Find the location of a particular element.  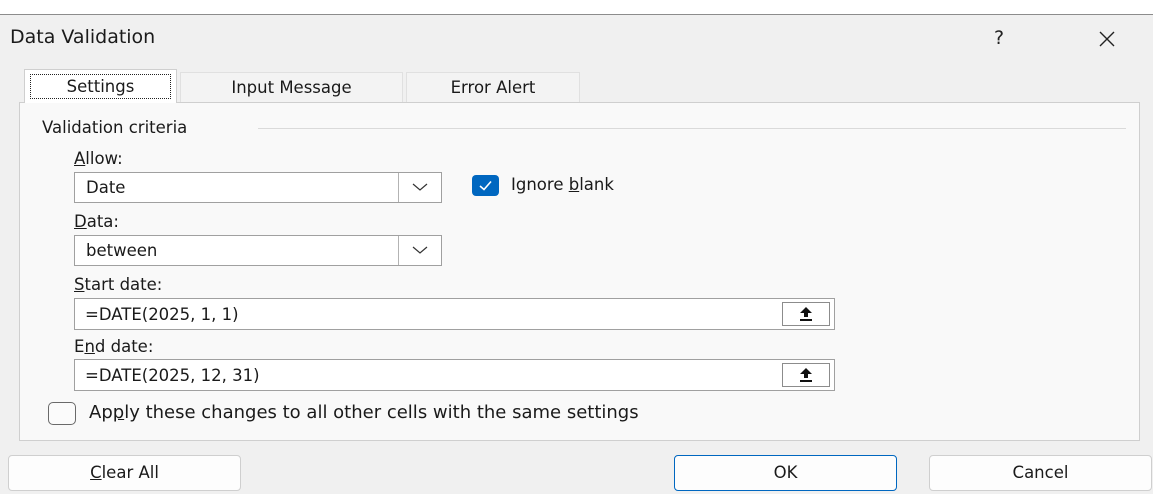

clear-all-button: Clear All is located at coordinates (124, 473).